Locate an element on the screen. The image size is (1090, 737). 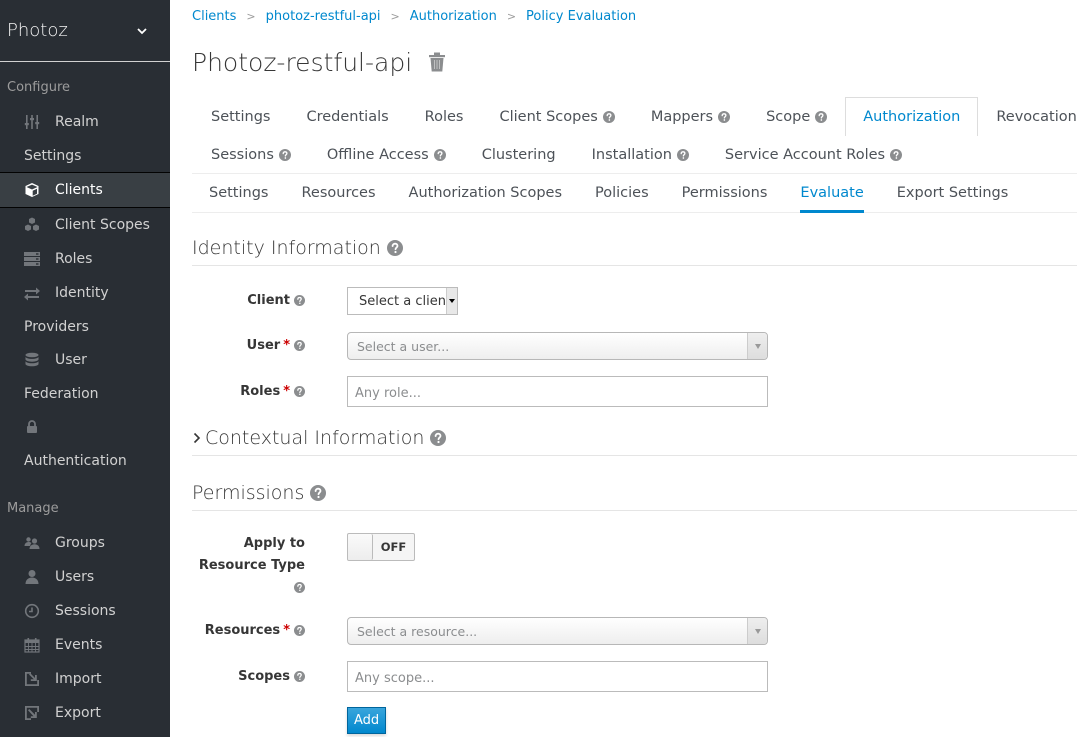
sidebar-item-groups: Groups is located at coordinates (85, 543).